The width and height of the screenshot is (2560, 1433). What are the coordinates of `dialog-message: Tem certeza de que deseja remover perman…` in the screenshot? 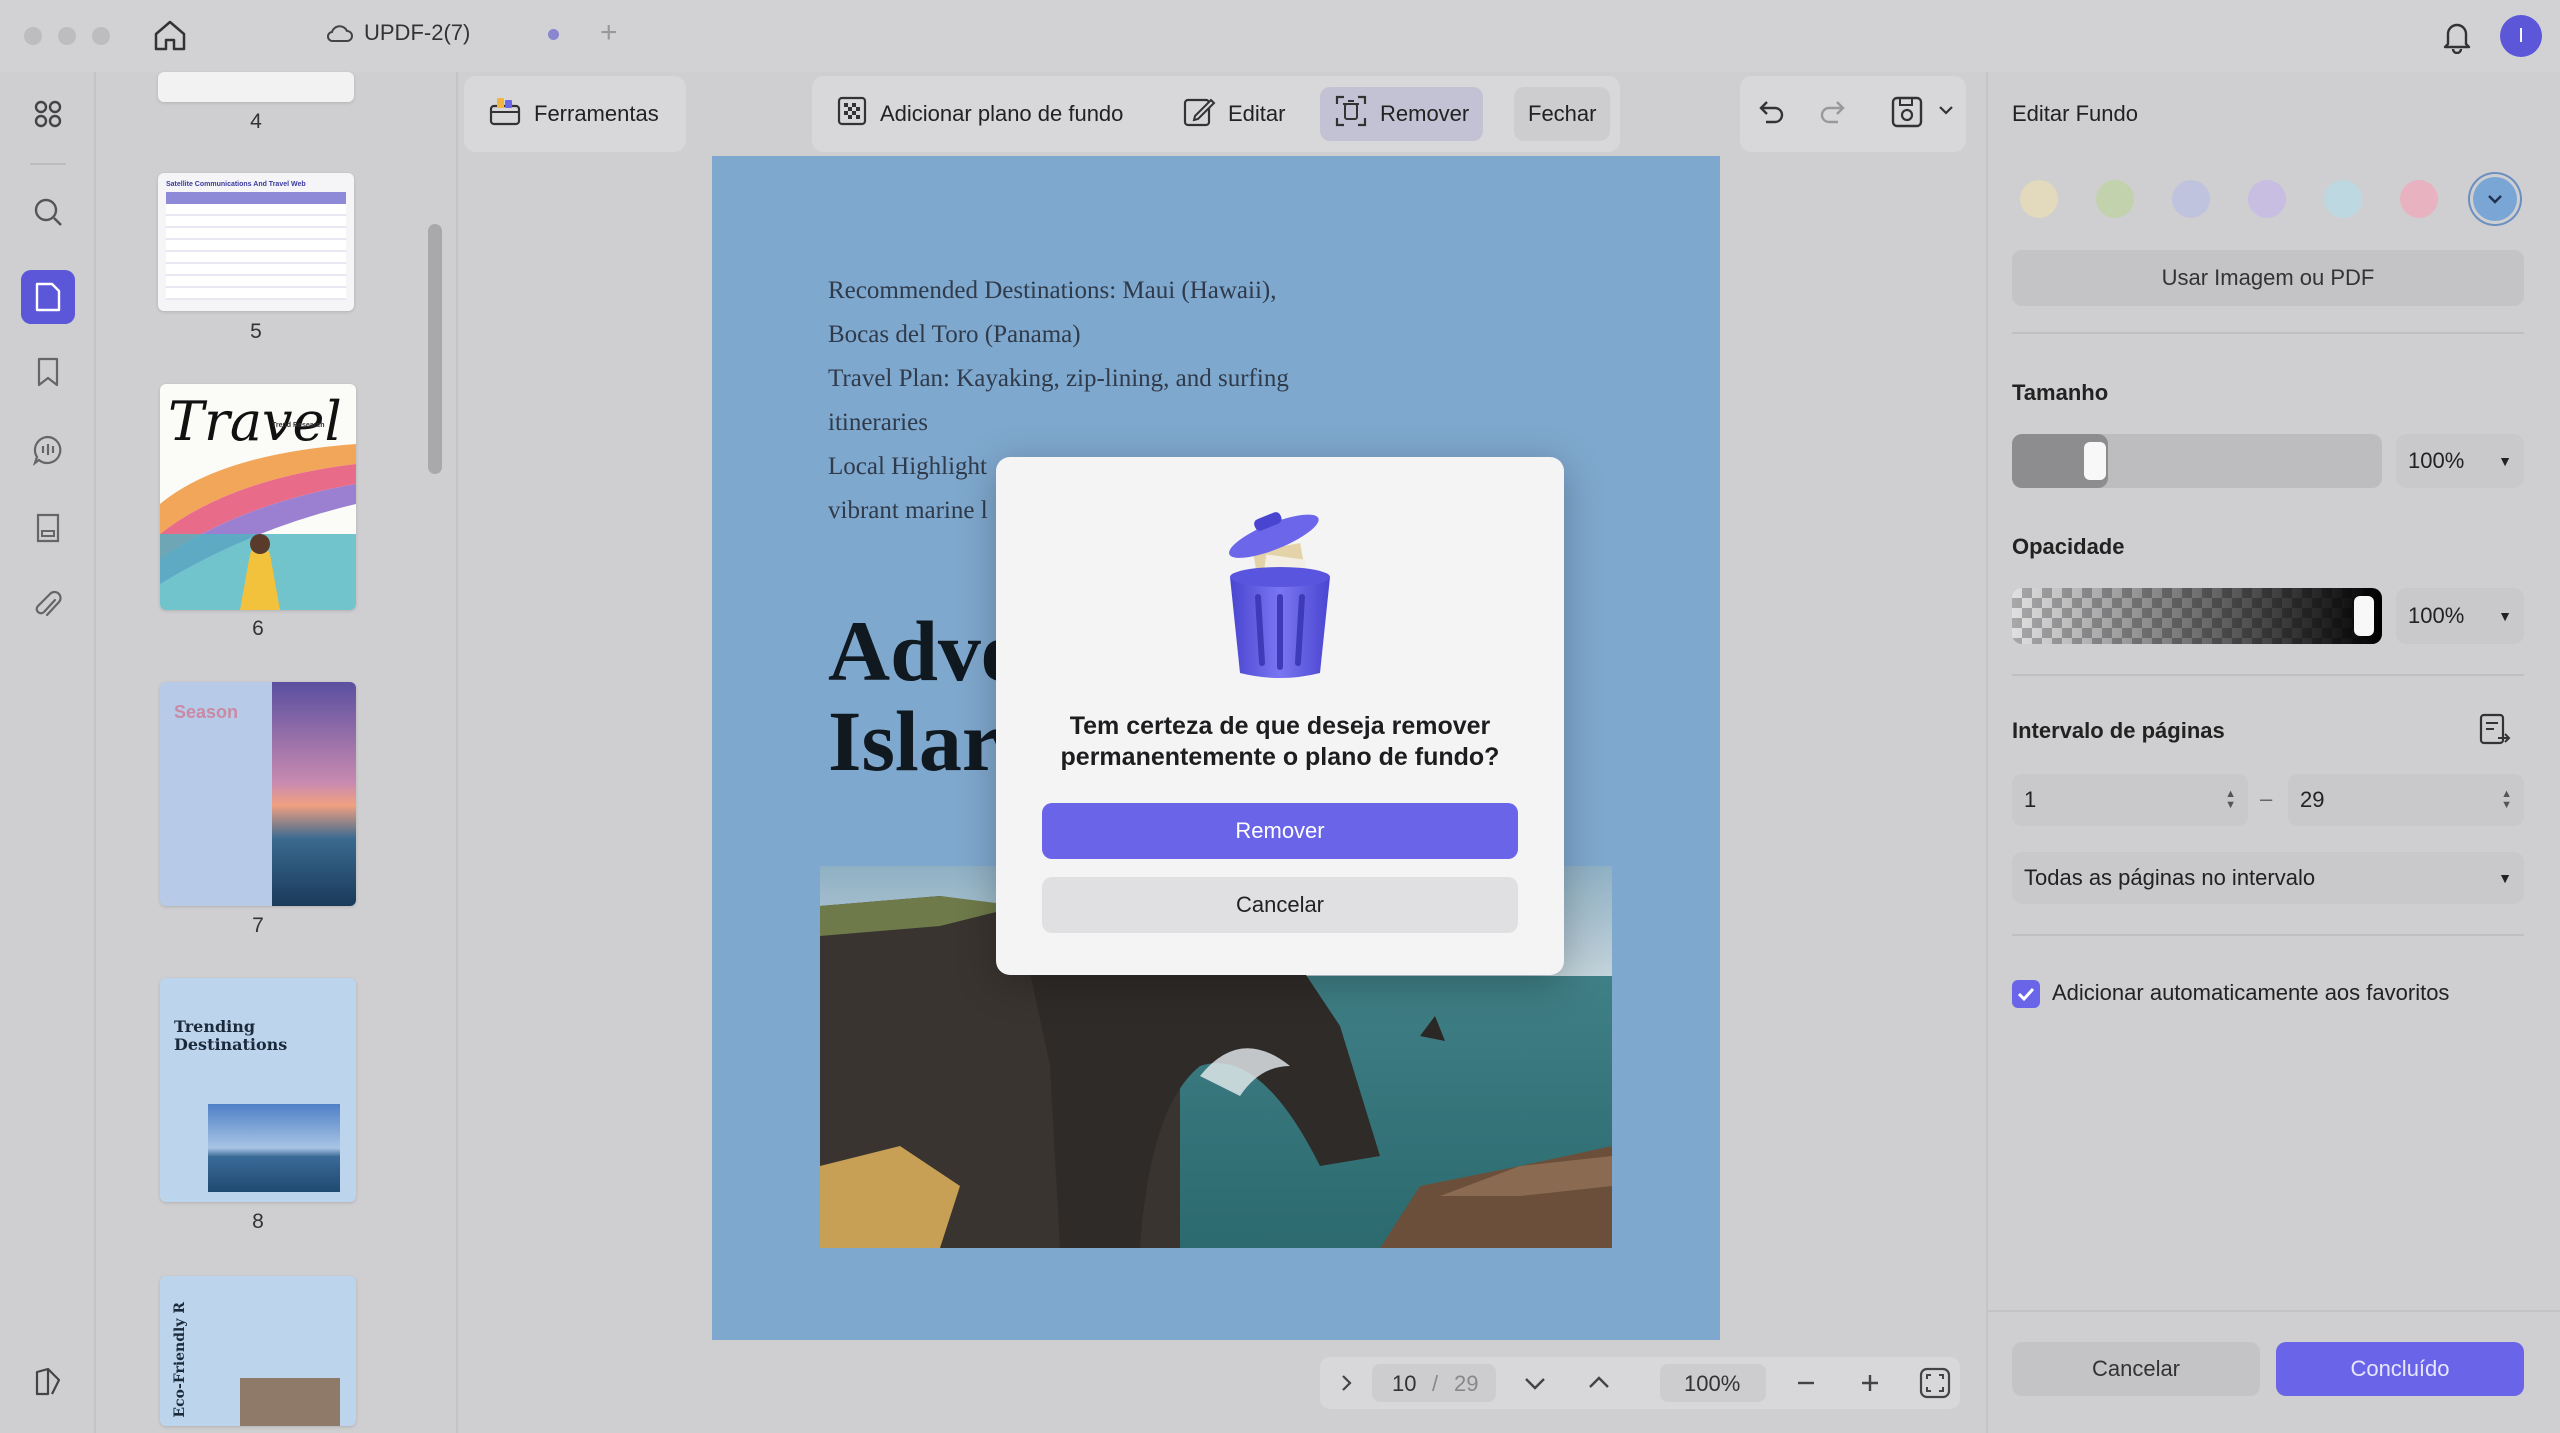 It's located at (1280, 741).